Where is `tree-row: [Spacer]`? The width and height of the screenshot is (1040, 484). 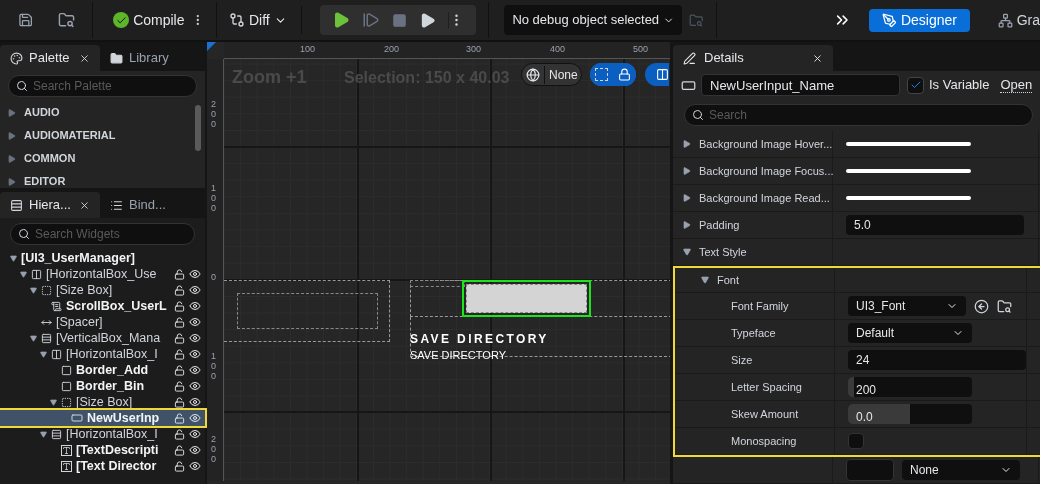 tree-row: [Spacer] is located at coordinates (102, 322).